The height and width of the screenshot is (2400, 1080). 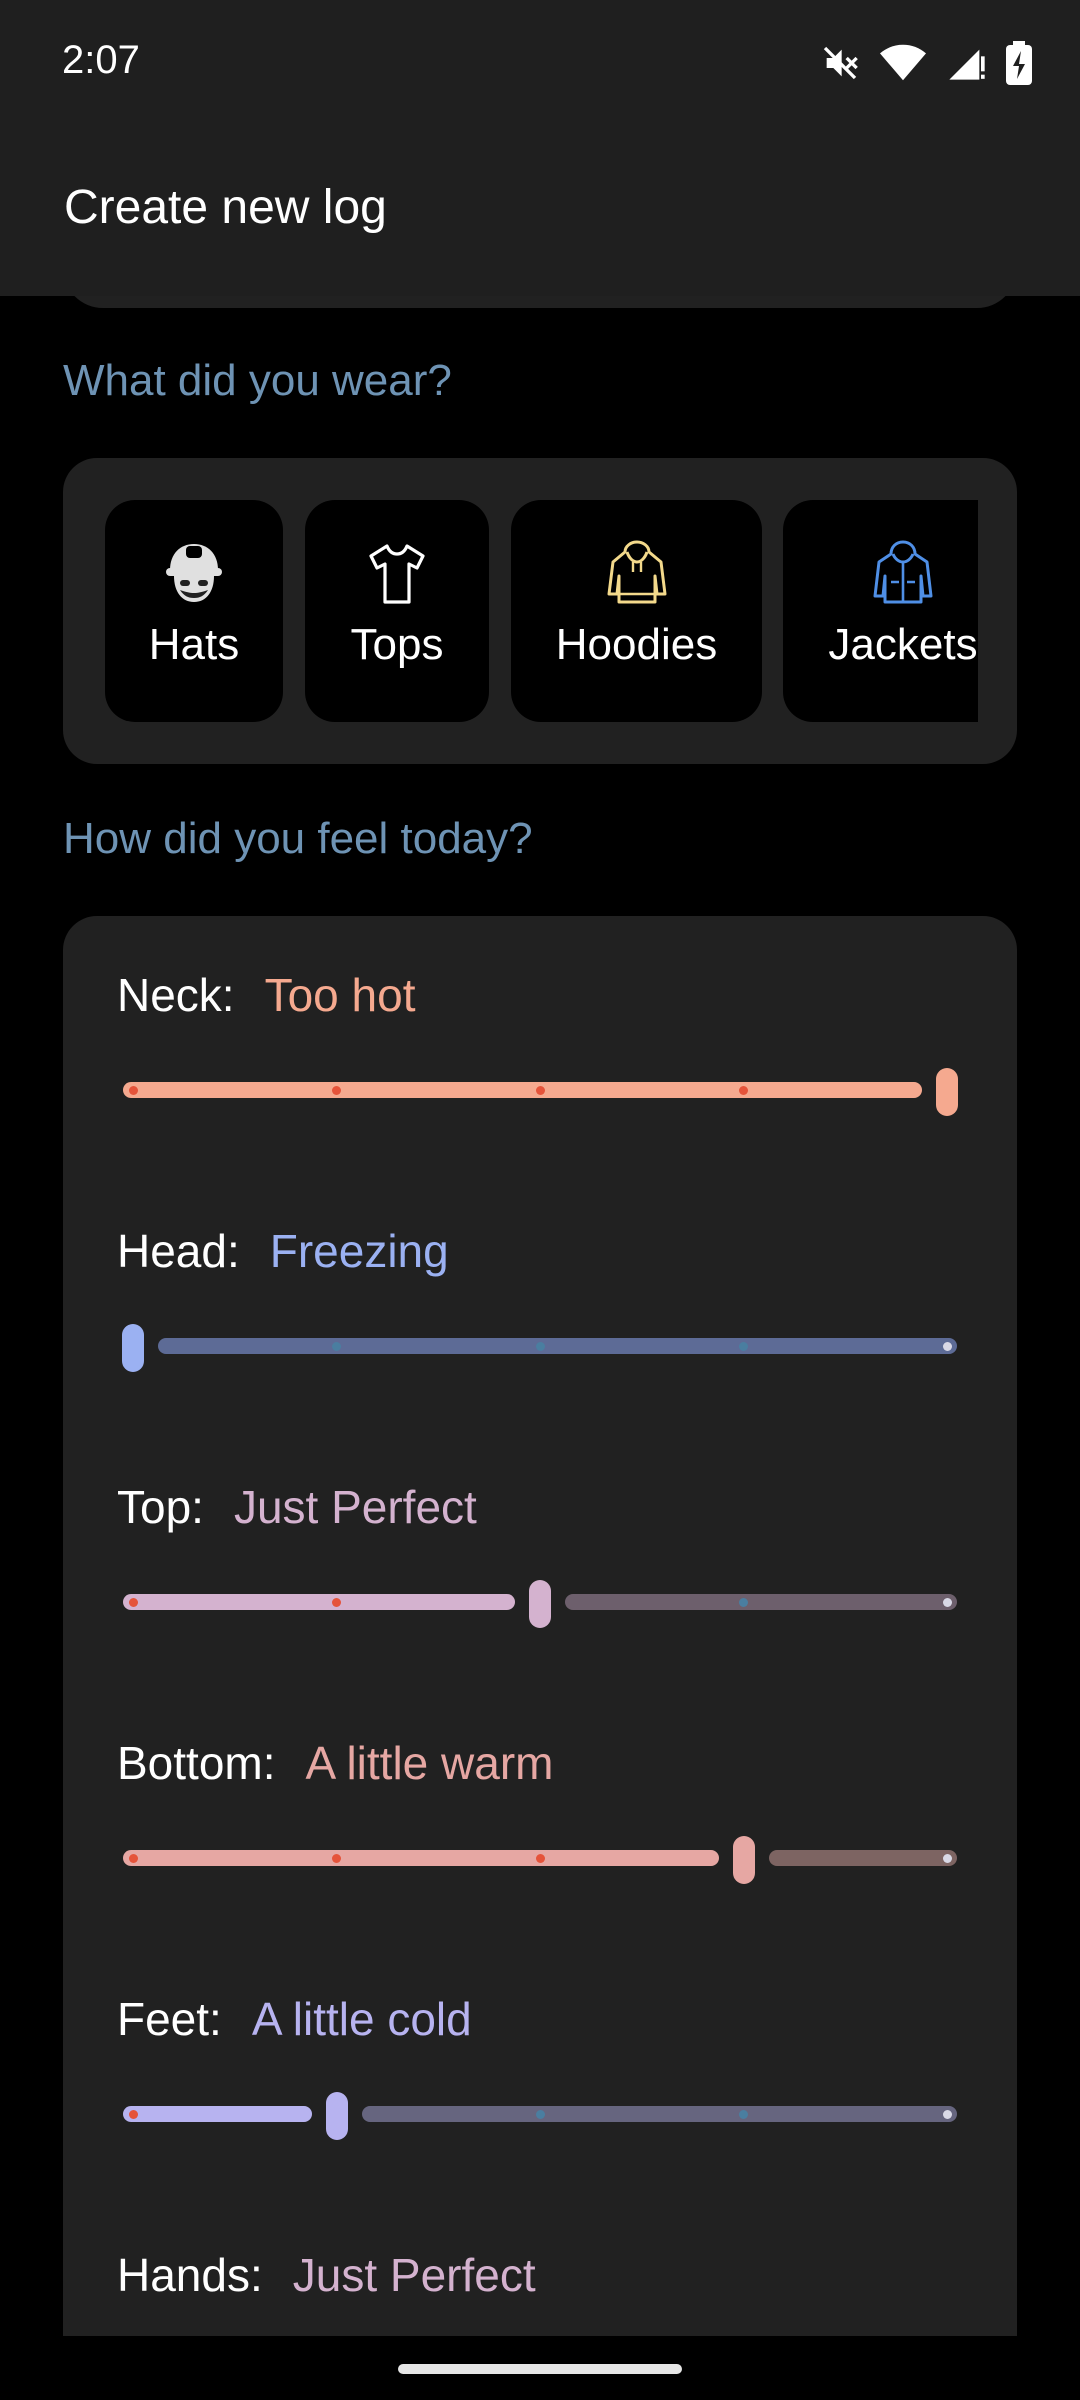 What do you see at coordinates (880, 611) in the screenshot?
I see `chip-jackets: Jackets` at bounding box center [880, 611].